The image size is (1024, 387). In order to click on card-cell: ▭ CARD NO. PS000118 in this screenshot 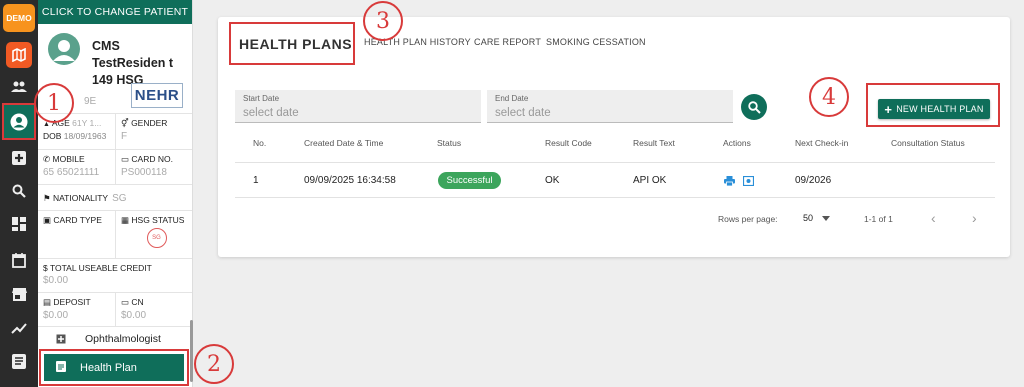, I will do `click(153, 167)`.